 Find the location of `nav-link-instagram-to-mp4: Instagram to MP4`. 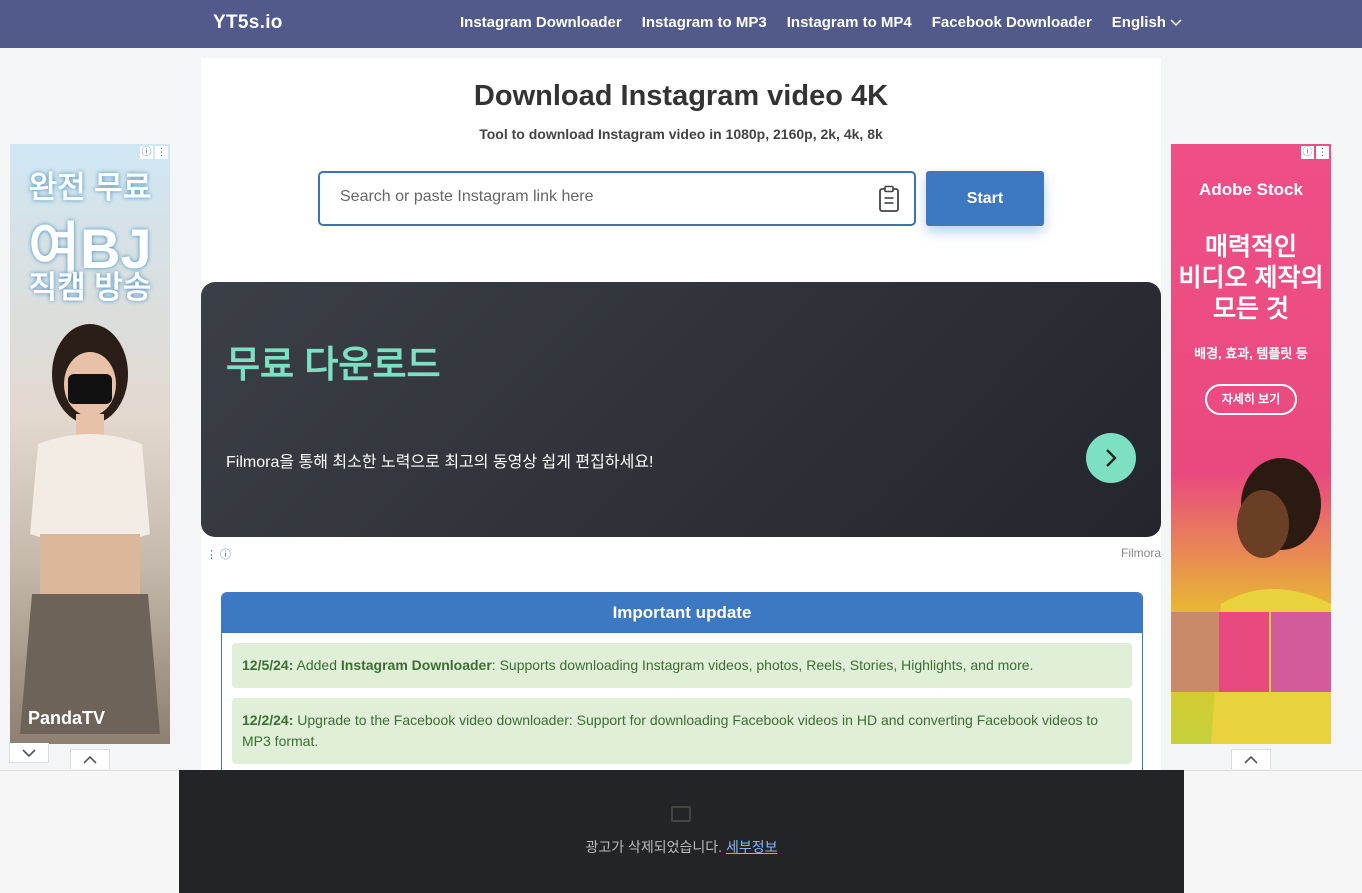

nav-link-instagram-to-mp4: Instagram to MP4 is located at coordinates (849, 22).